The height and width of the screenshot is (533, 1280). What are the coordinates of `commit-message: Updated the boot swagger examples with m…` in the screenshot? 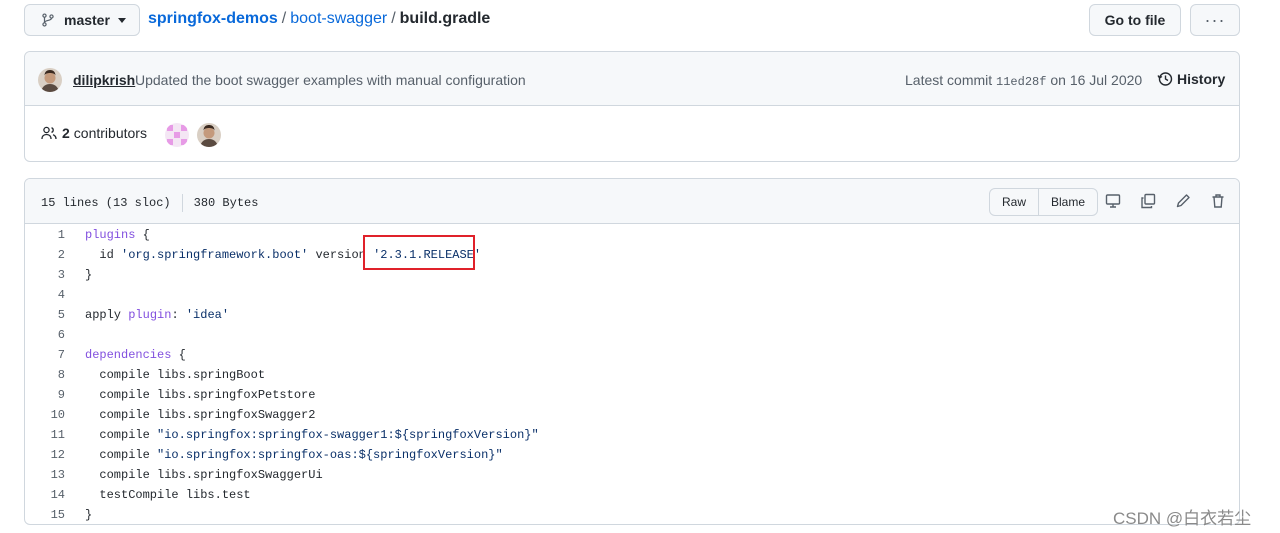 It's located at (330, 80).